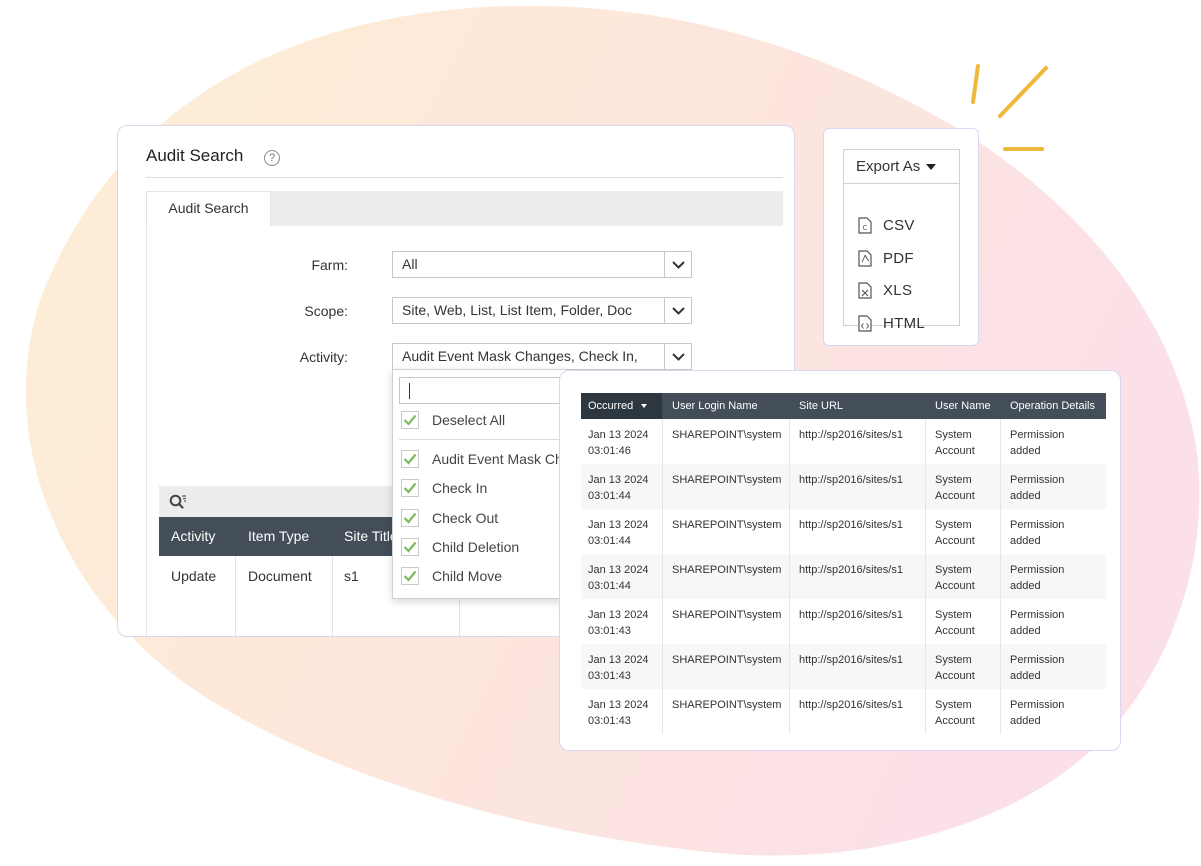 The image size is (1201, 866). I want to click on export-as-button: Export As, so click(901, 167).